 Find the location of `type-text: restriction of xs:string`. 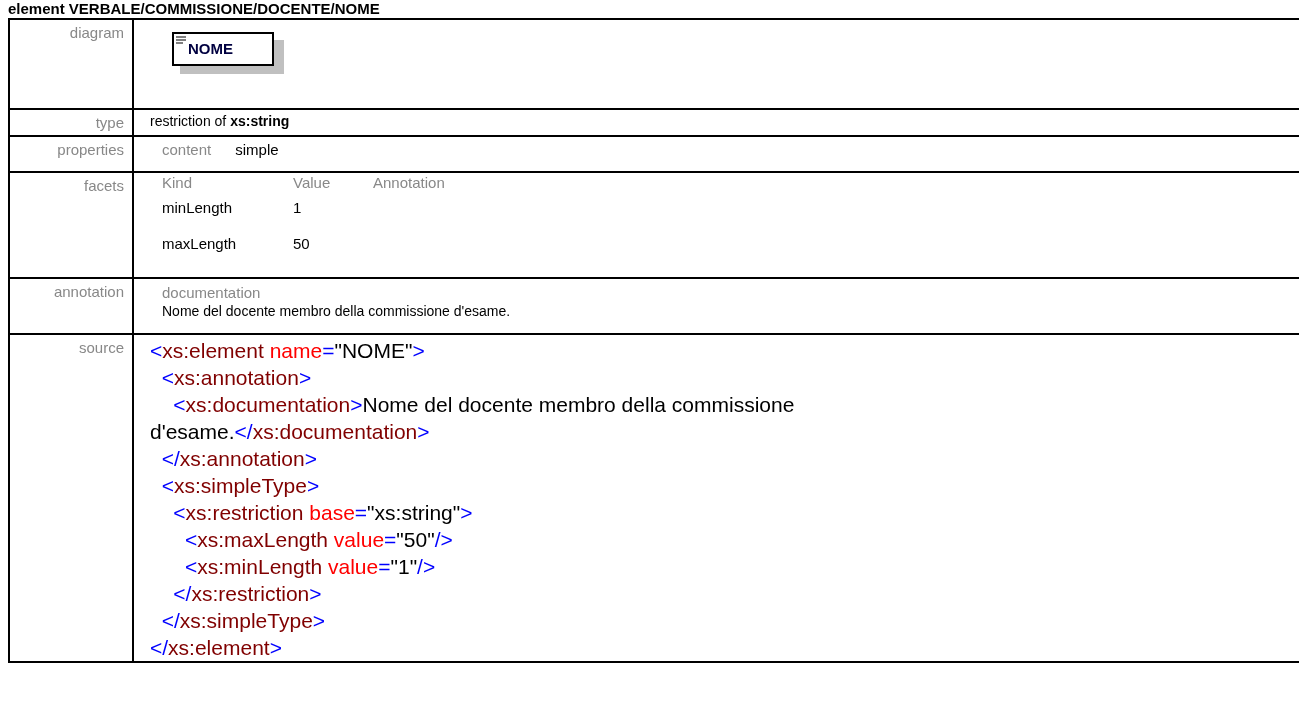

type-text: restriction of xs:string is located at coordinates (220, 121).